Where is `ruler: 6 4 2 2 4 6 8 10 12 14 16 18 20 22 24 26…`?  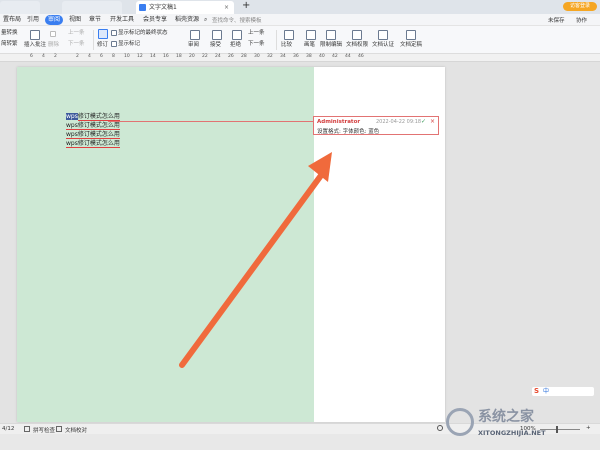
ruler: 6 4 2 2 4 6 8 10 12 14 16 18 20 22 24 26… is located at coordinates (300, 58).